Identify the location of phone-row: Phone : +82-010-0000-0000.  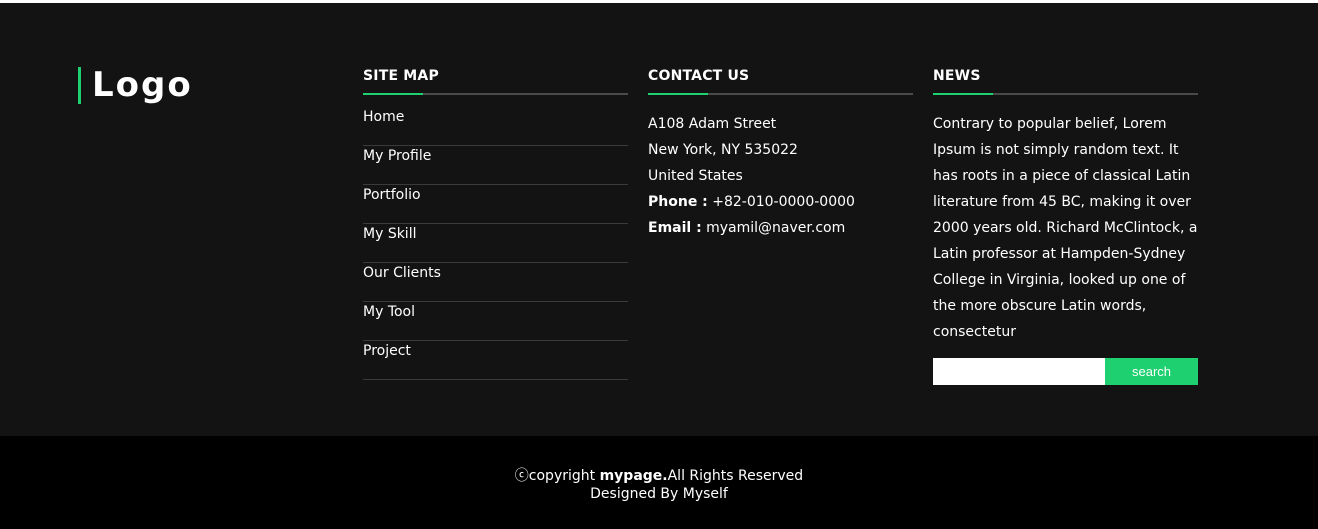
(780, 202).